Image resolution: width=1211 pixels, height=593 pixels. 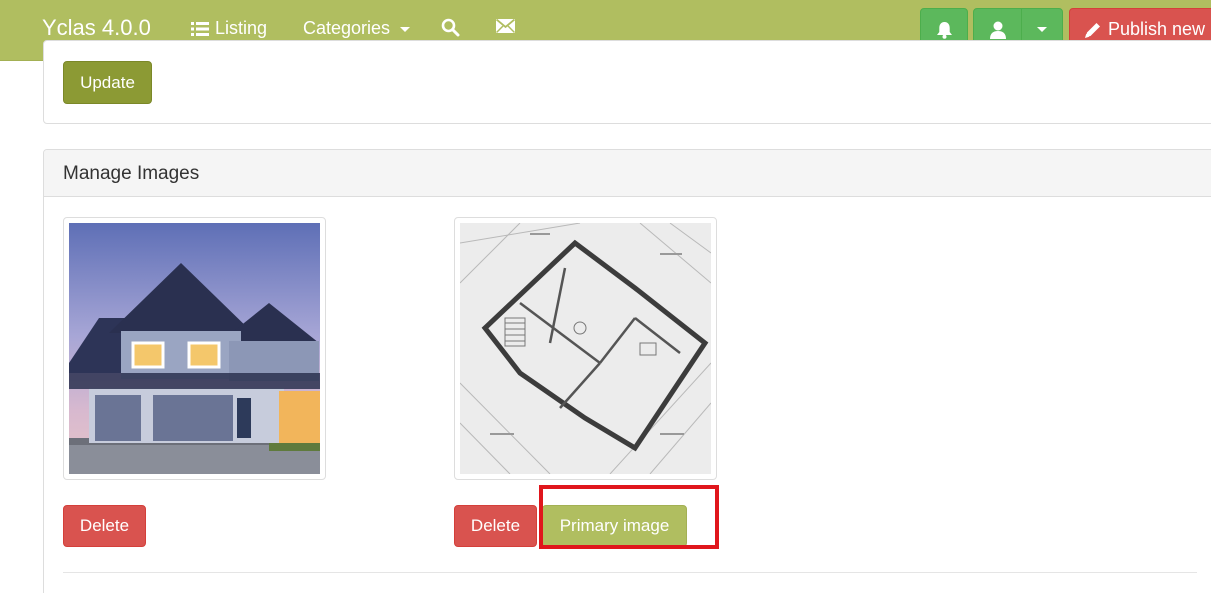 What do you see at coordinates (1092, 30) in the screenshot?
I see `pencil-icon` at bounding box center [1092, 30].